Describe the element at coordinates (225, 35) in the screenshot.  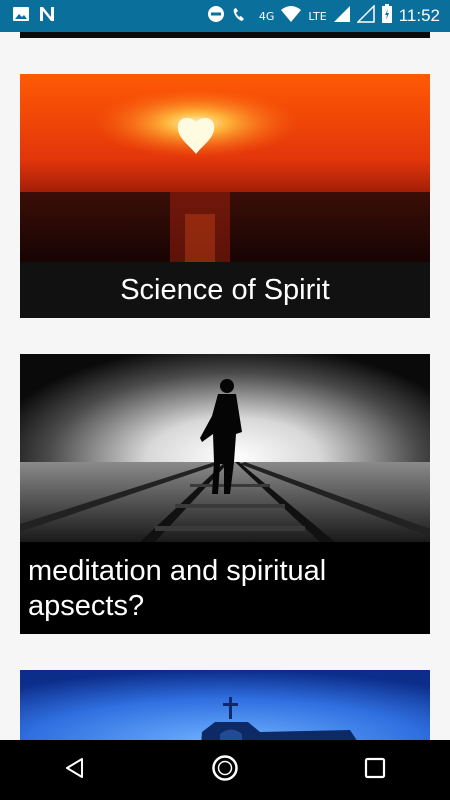
I see `previous-card-edge` at that location.